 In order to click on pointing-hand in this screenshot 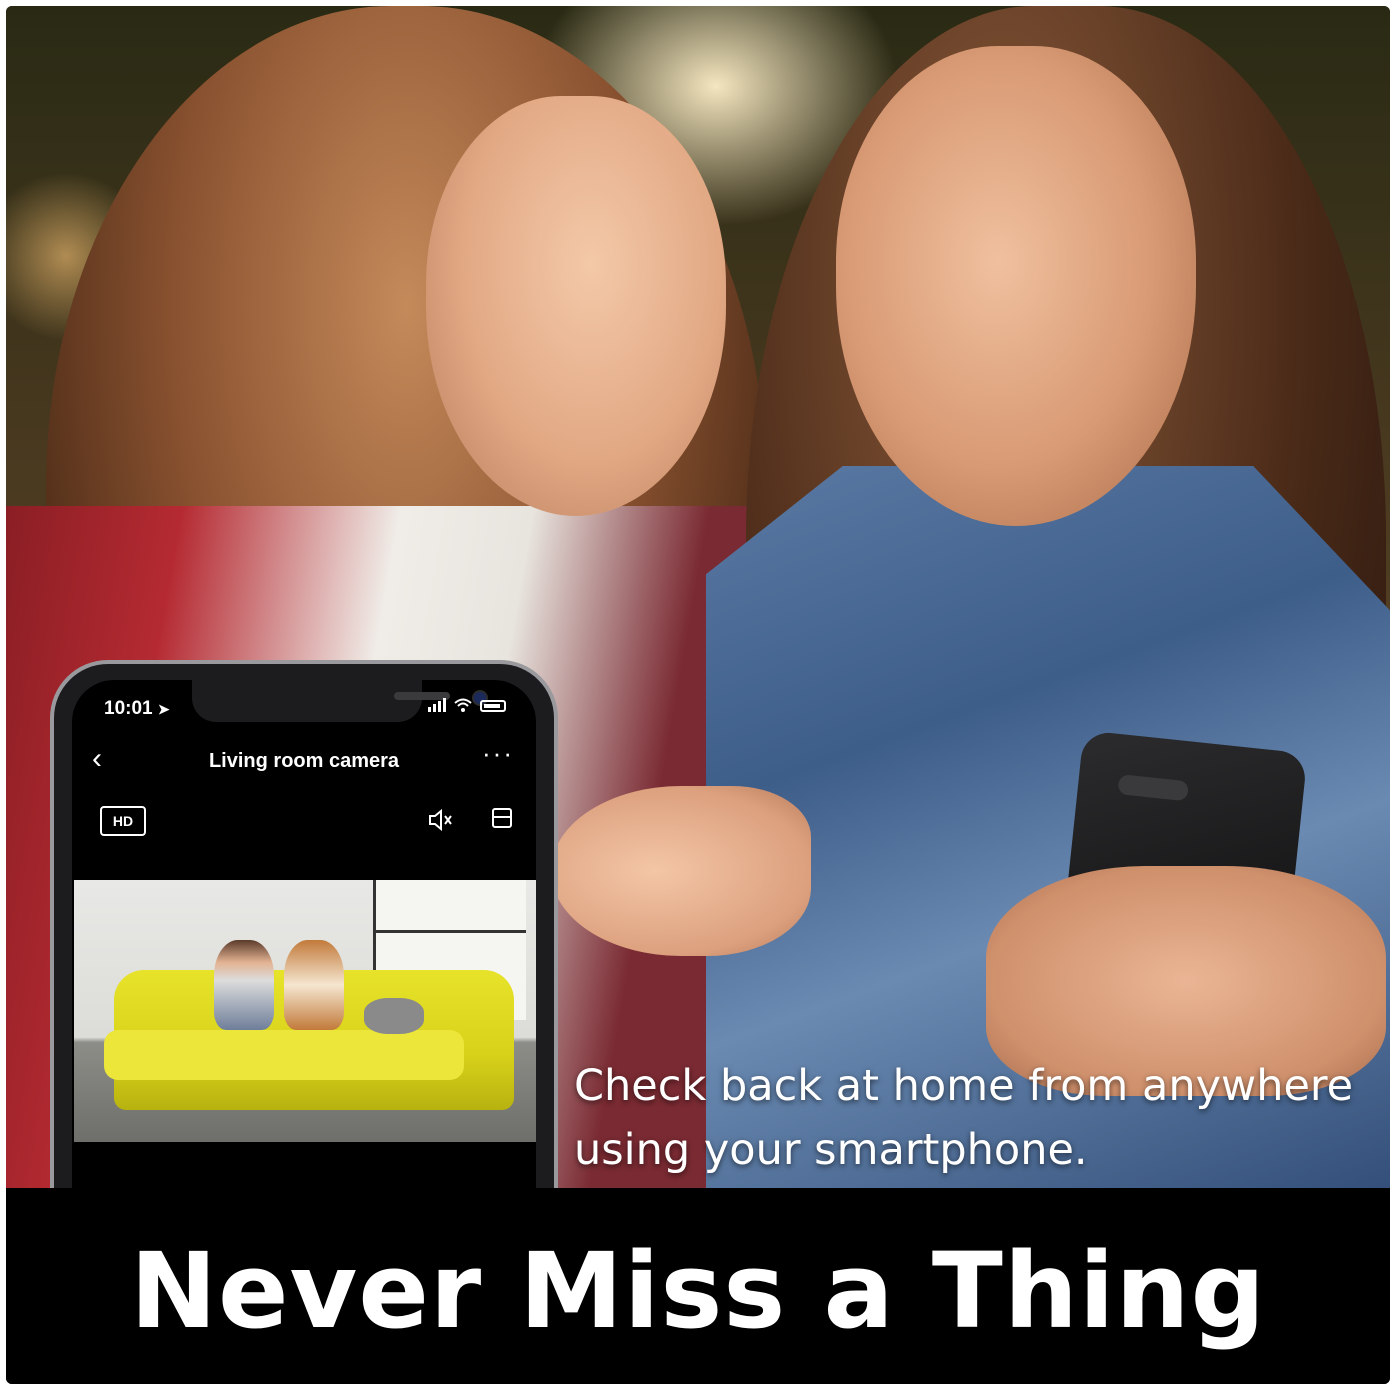, I will do `click(681, 871)`.